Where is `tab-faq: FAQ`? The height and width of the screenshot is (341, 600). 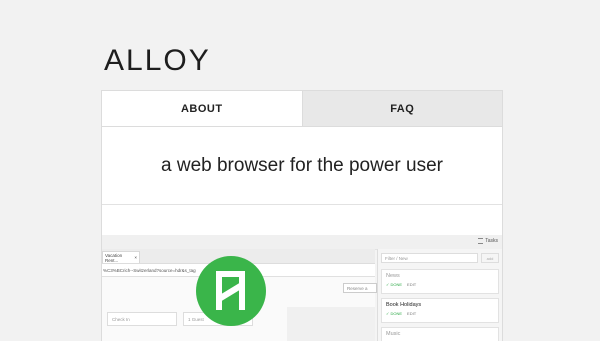 tab-faq: FAQ is located at coordinates (401, 108).